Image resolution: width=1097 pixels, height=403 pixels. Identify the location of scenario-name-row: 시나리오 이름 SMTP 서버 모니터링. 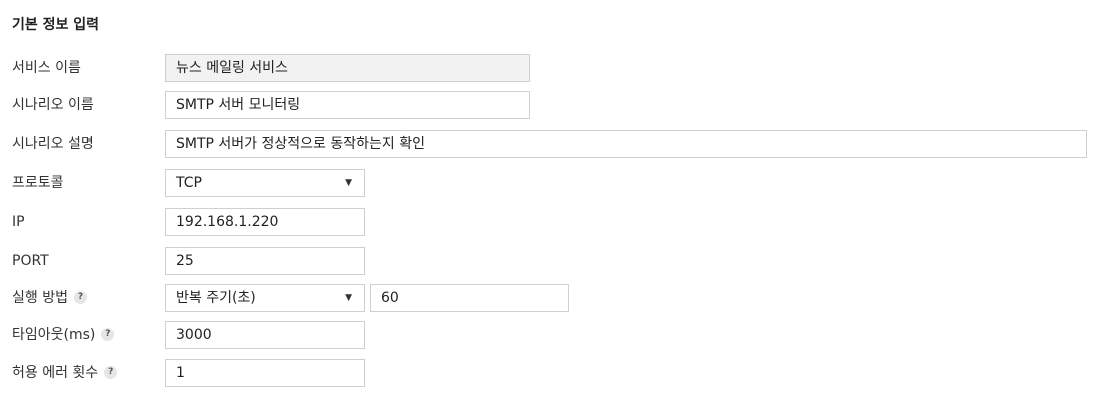
(548, 105).